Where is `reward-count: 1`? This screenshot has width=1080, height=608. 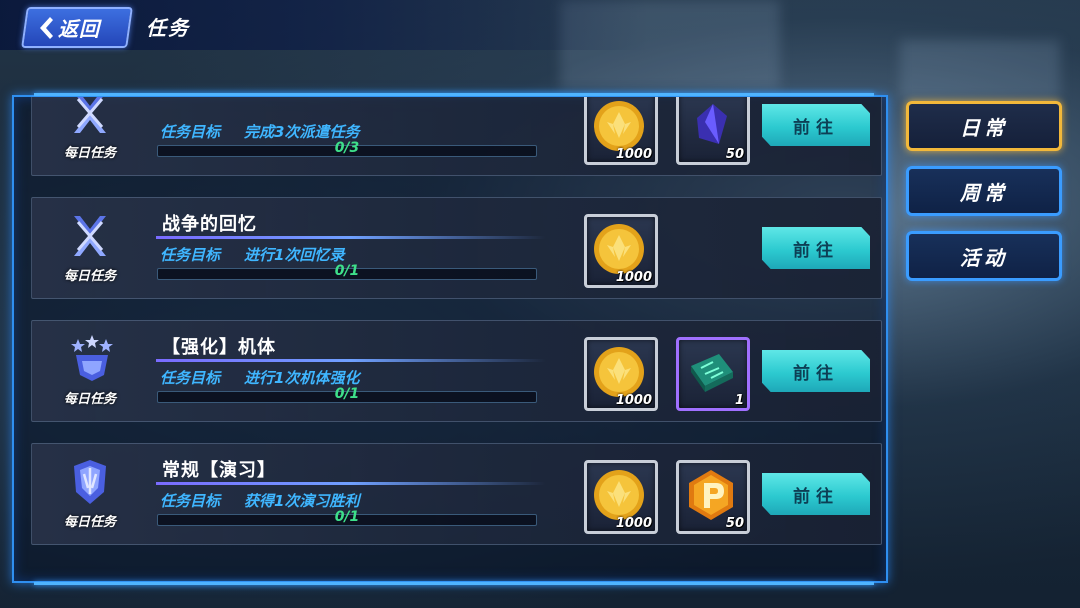
reward-count: 1 is located at coordinates (739, 400).